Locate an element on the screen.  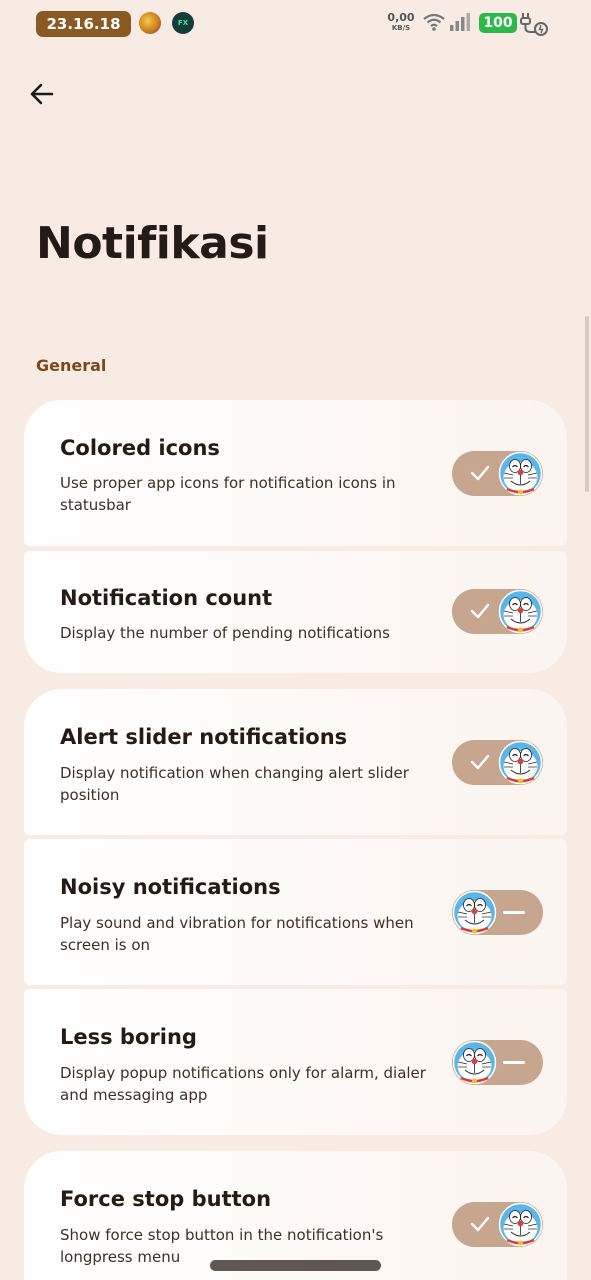
clock: 23.16.18 is located at coordinates (83, 24).